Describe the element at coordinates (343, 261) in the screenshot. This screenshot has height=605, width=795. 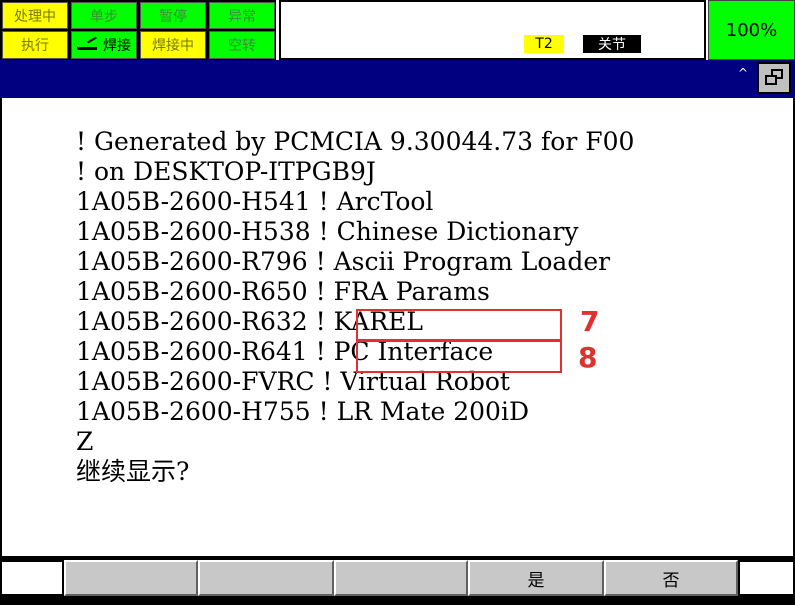
I see `content-line: 1A05B-2600-R796 ! Ascii Program Loader` at that location.